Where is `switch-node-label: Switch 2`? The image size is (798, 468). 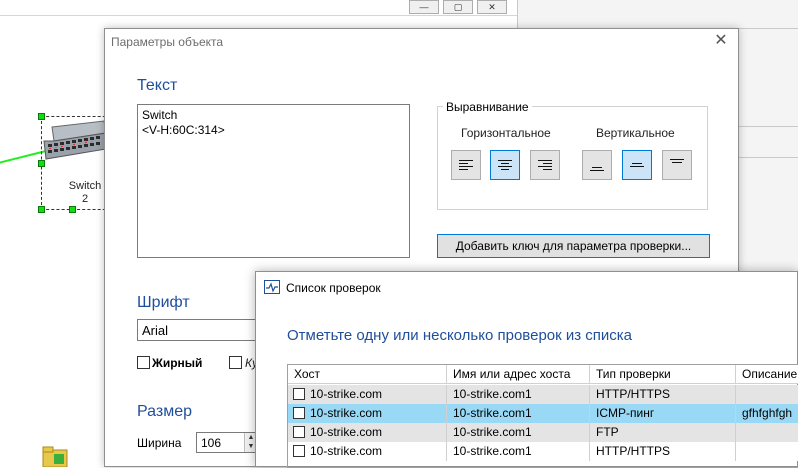
switch-node-label: Switch 2 is located at coordinates (85, 193).